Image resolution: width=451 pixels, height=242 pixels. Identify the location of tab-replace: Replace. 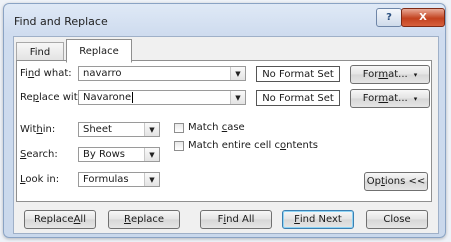
(99, 51).